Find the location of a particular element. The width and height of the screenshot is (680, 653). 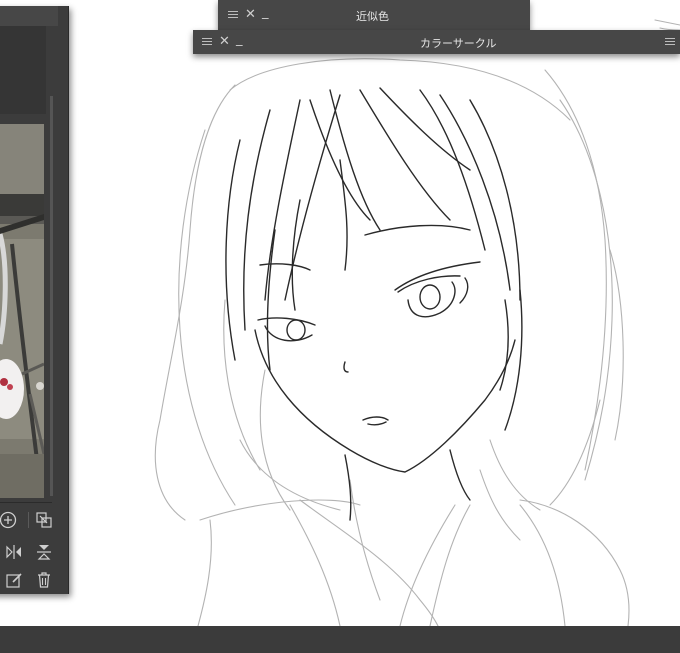

fit-window-icon is located at coordinates (44, 520).